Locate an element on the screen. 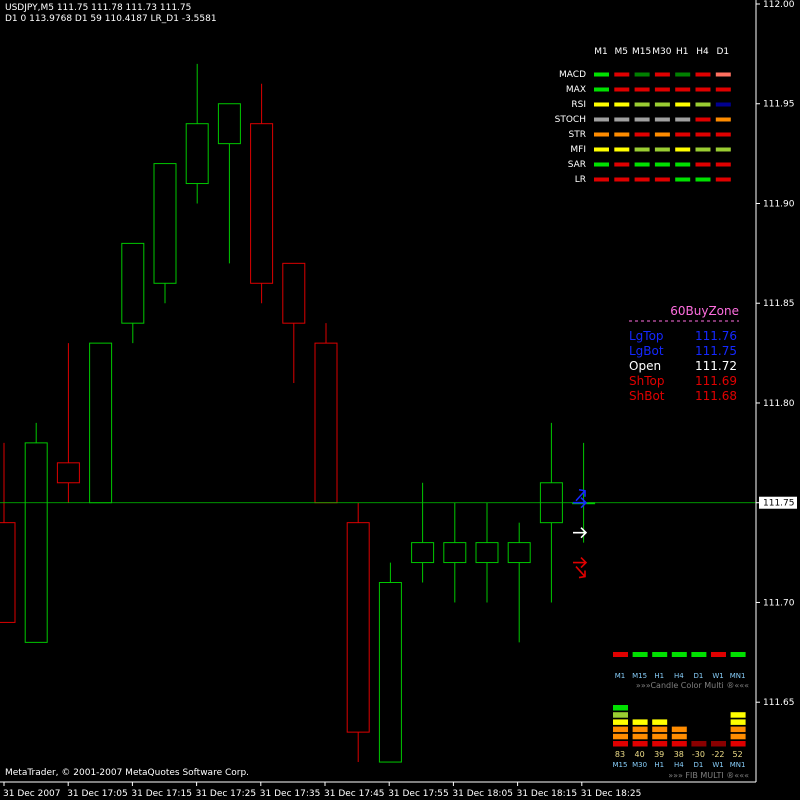 This screenshot has width=800, height=800. time-tick-label: 31 Dec 18:15 is located at coordinates (547, 794).